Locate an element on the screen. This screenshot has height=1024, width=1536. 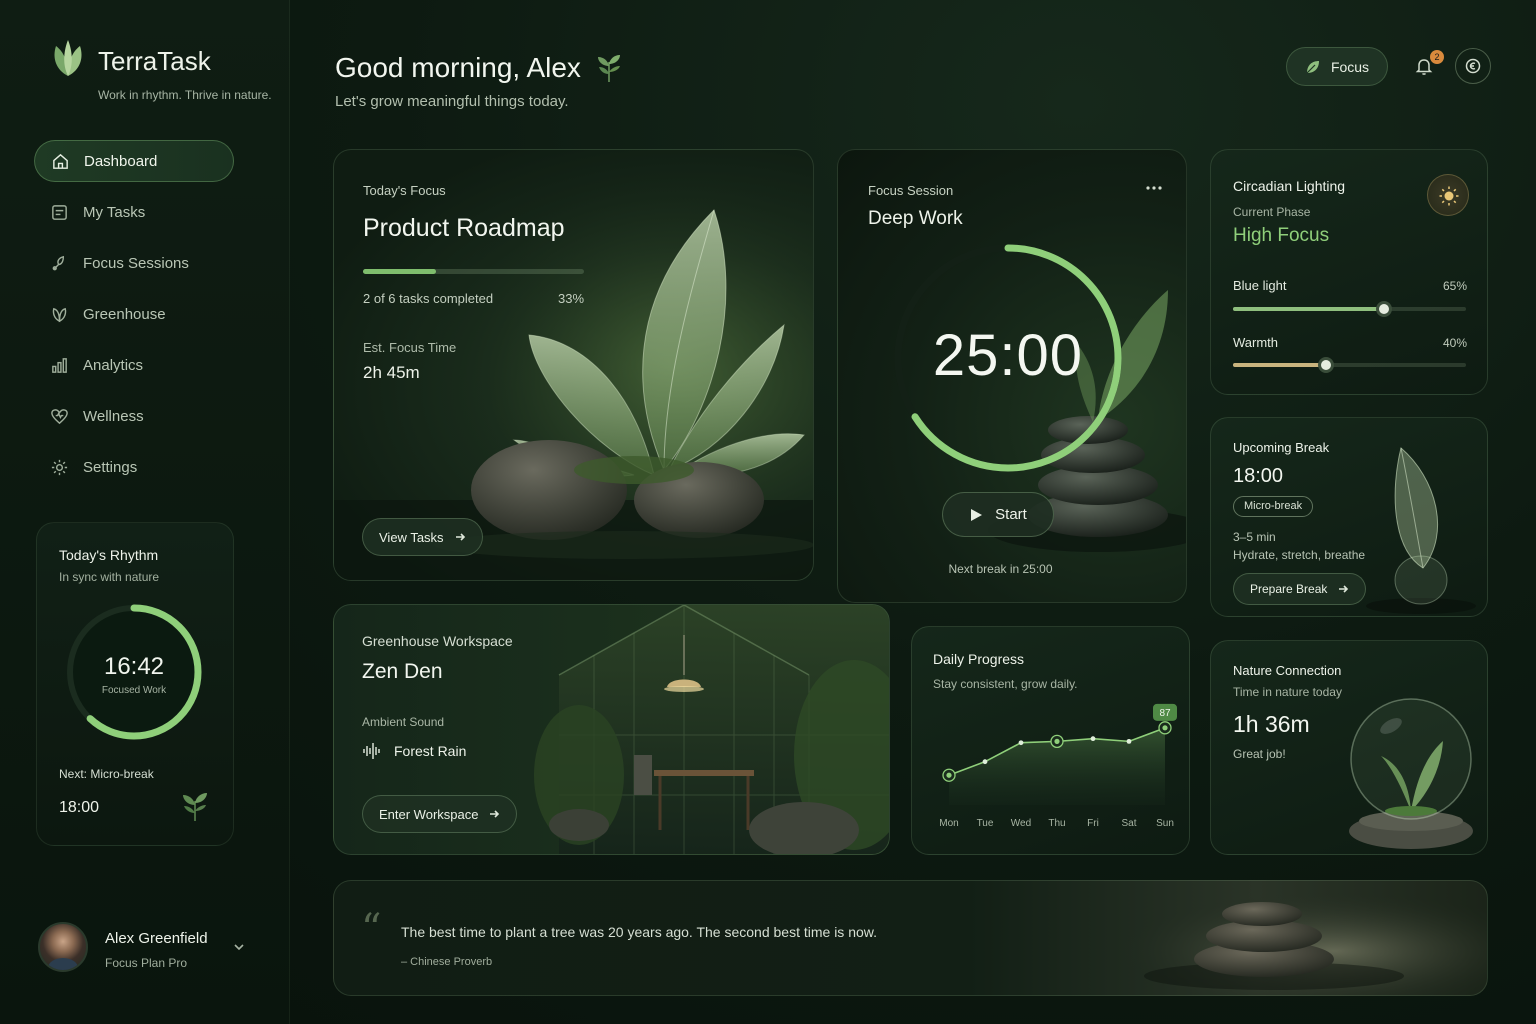
prepare-break-button: Prepare Break is located at coordinates (1300, 589).